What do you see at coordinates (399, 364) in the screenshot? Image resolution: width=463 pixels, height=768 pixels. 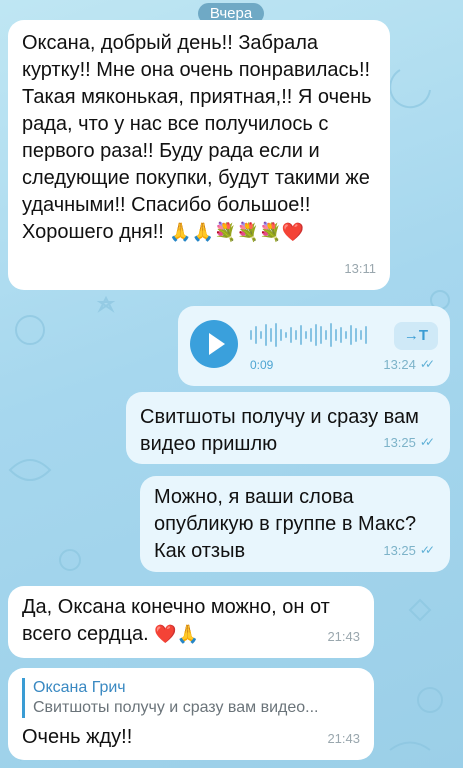 I see `time-label: 13:24` at bounding box center [399, 364].